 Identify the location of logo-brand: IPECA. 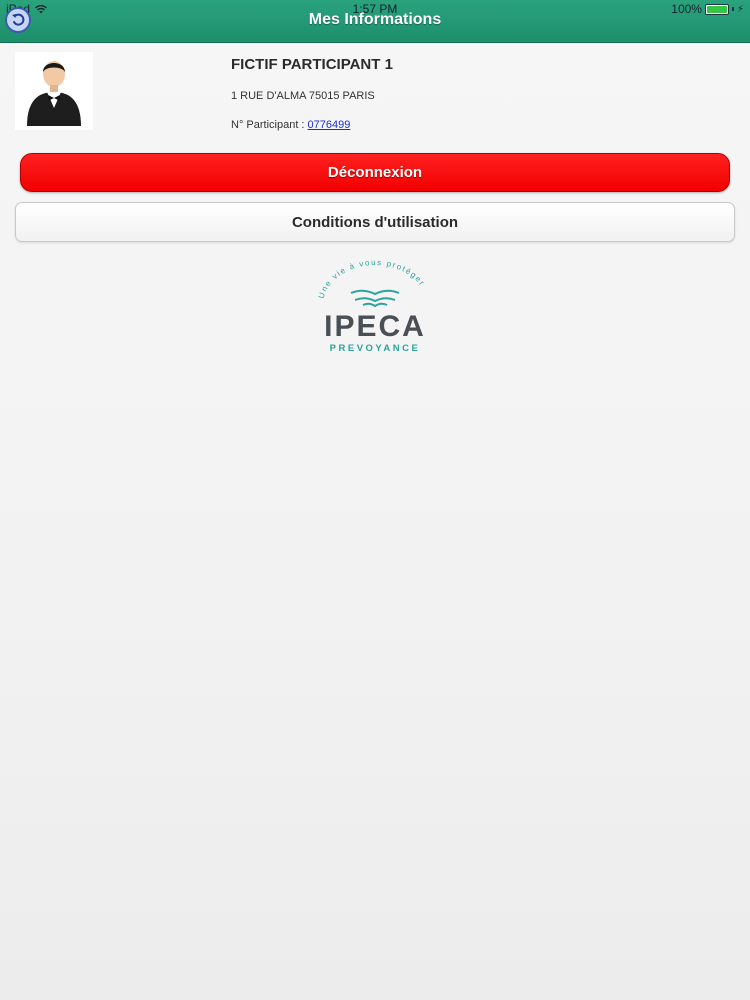
(375, 326).